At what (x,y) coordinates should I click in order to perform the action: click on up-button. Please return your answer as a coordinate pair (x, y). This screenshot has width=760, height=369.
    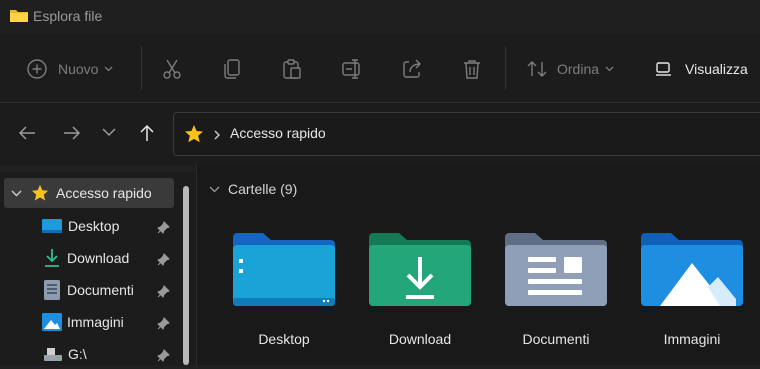
    Looking at the image, I should click on (147, 133).